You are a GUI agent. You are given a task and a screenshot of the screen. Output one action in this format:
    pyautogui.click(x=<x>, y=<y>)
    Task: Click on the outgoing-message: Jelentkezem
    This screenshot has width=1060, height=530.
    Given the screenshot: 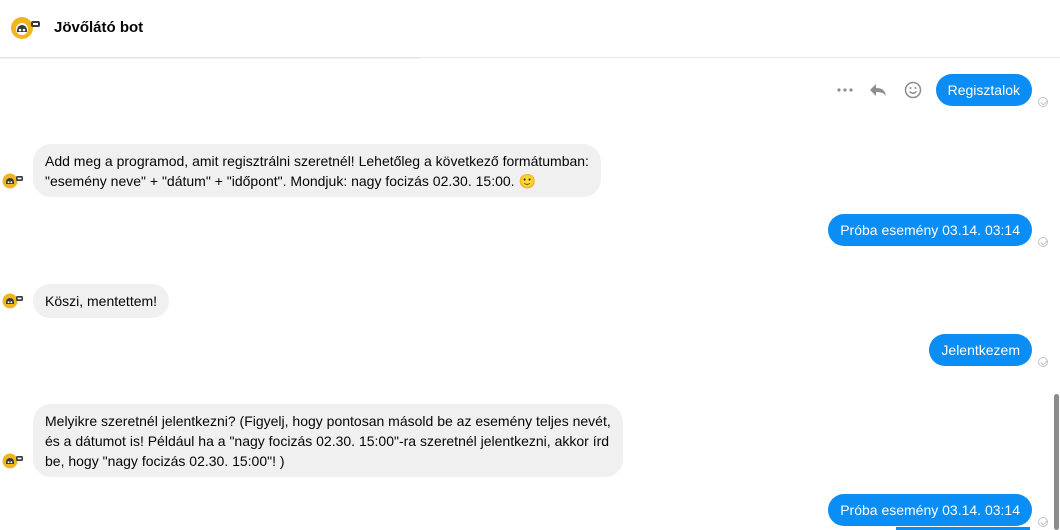 What is the action you would take?
    pyautogui.click(x=980, y=350)
    